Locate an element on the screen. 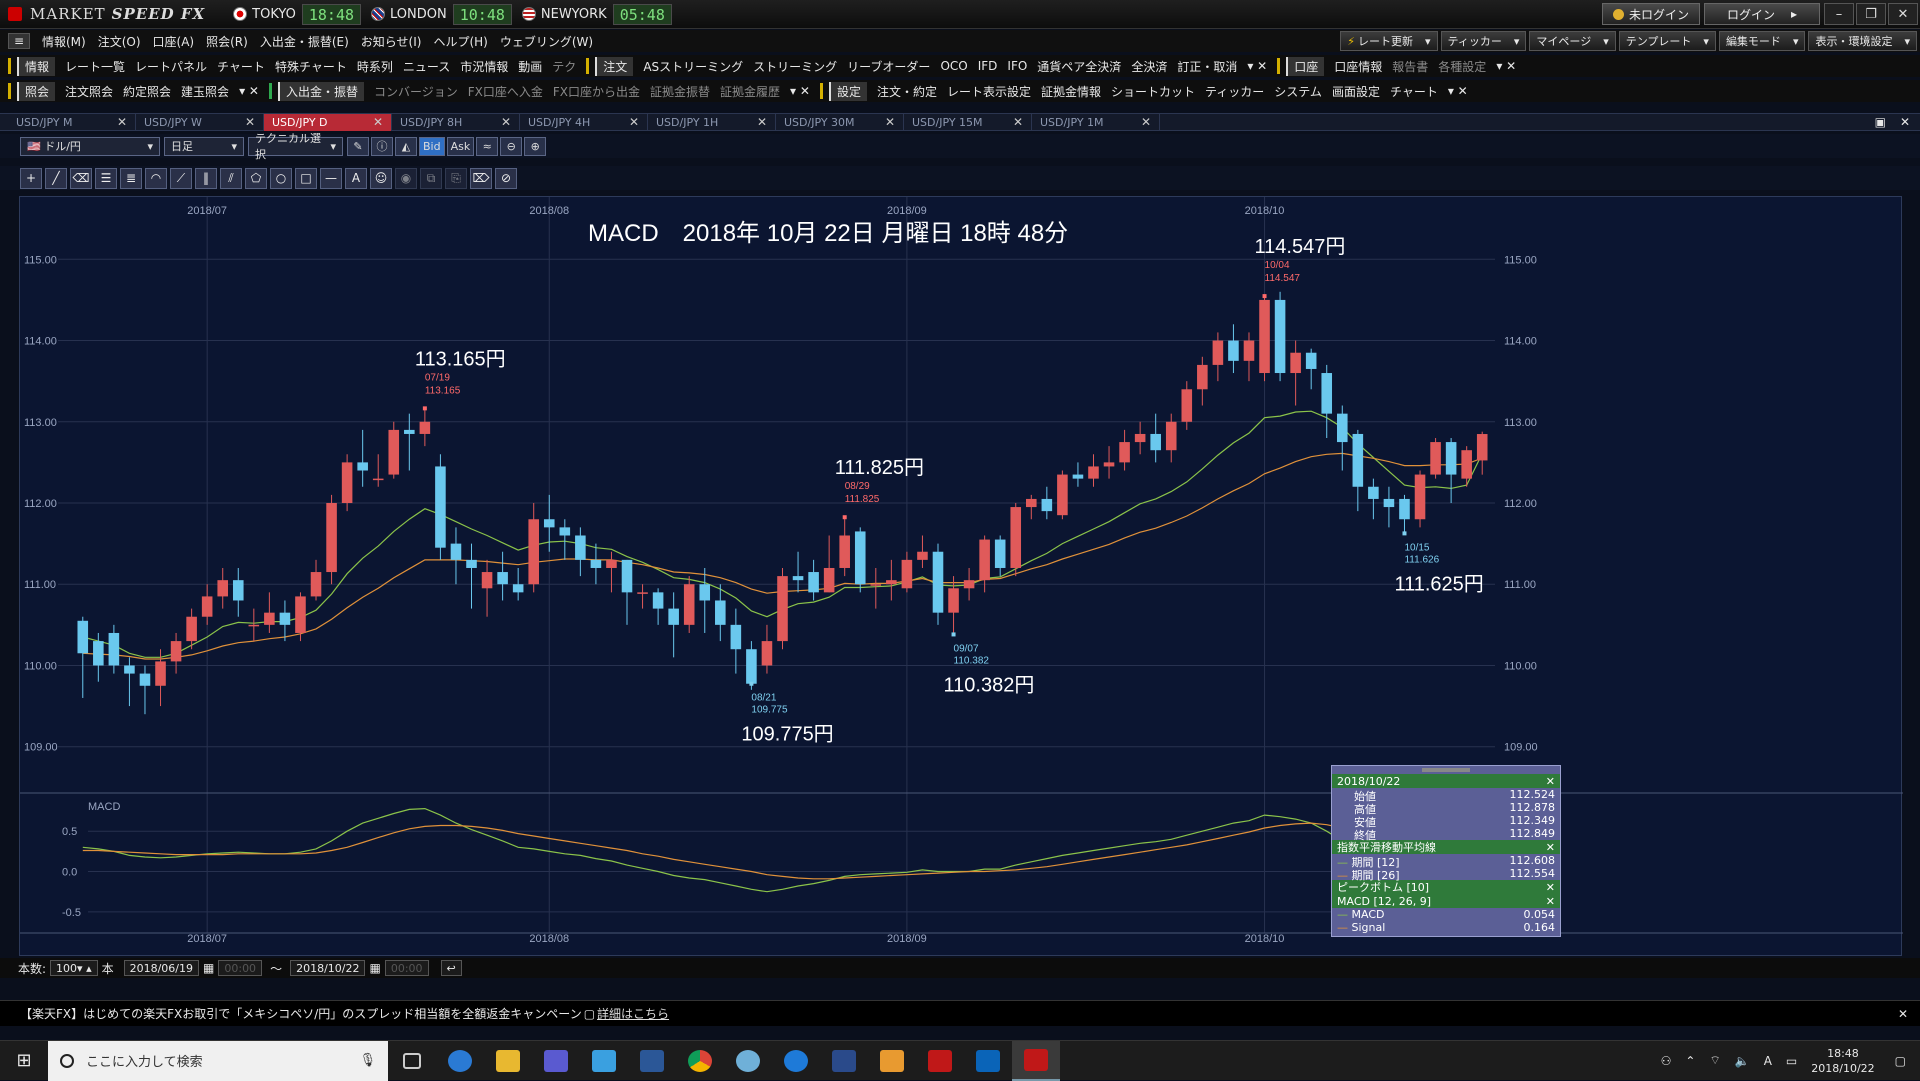 This screenshot has width=1920, height=1081. app-orange-icon is located at coordinates (892, 1061).